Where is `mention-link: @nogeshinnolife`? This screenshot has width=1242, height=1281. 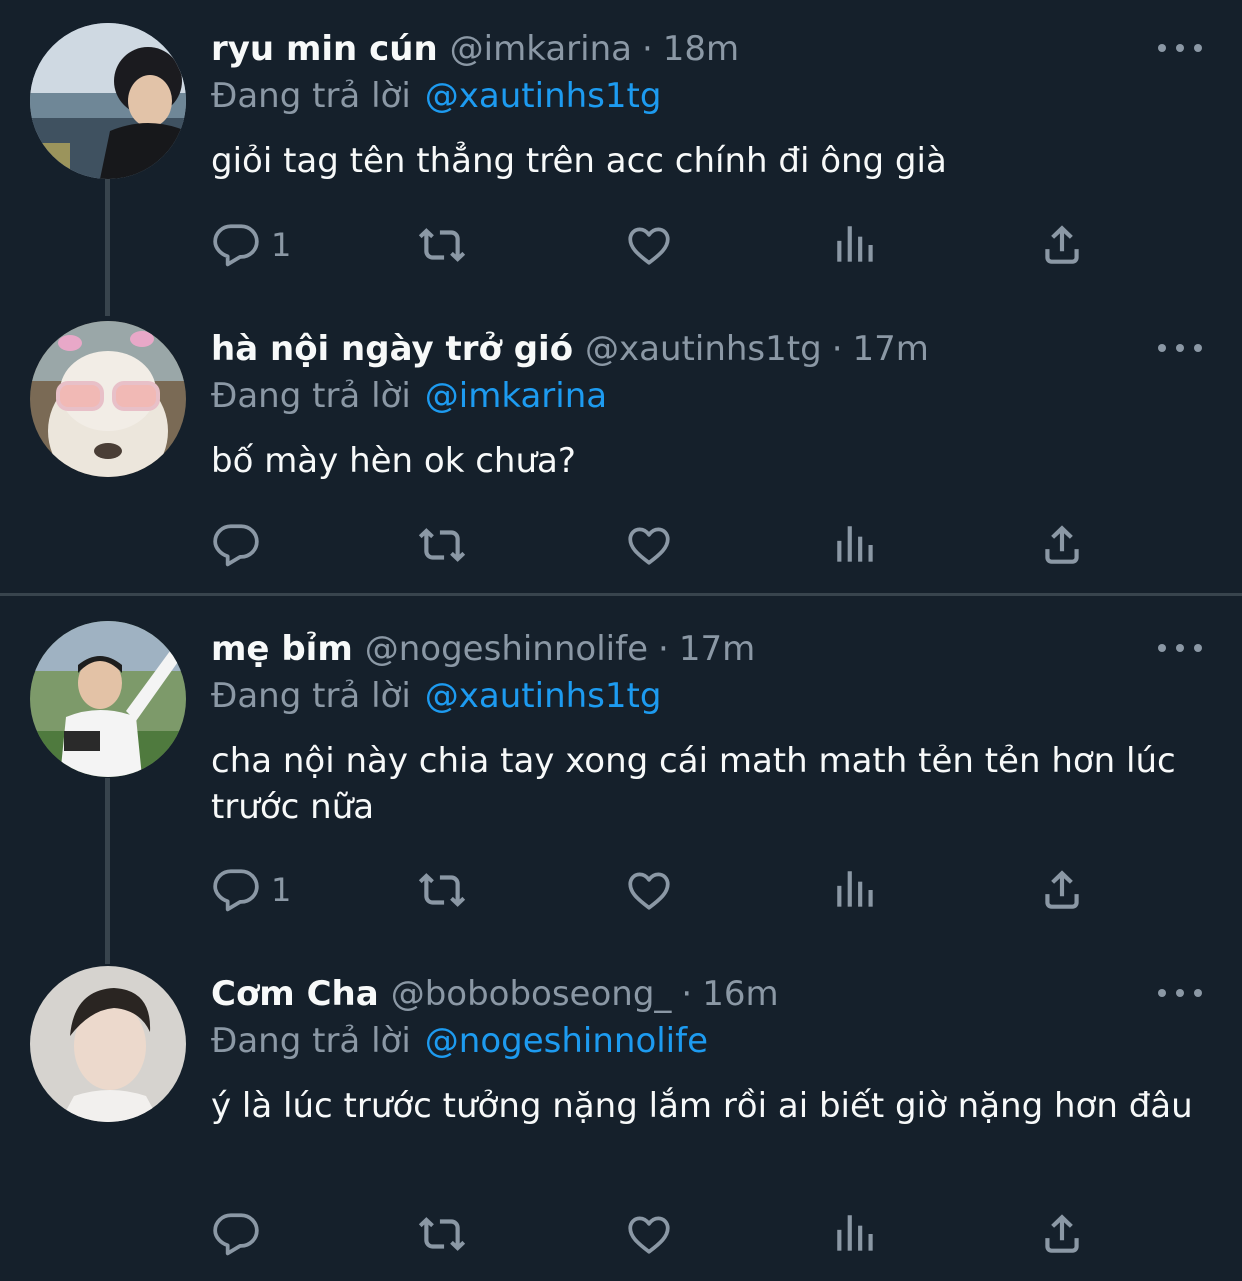
mention-link: @nogeshinnolife is located at coordinates (566, 1041).